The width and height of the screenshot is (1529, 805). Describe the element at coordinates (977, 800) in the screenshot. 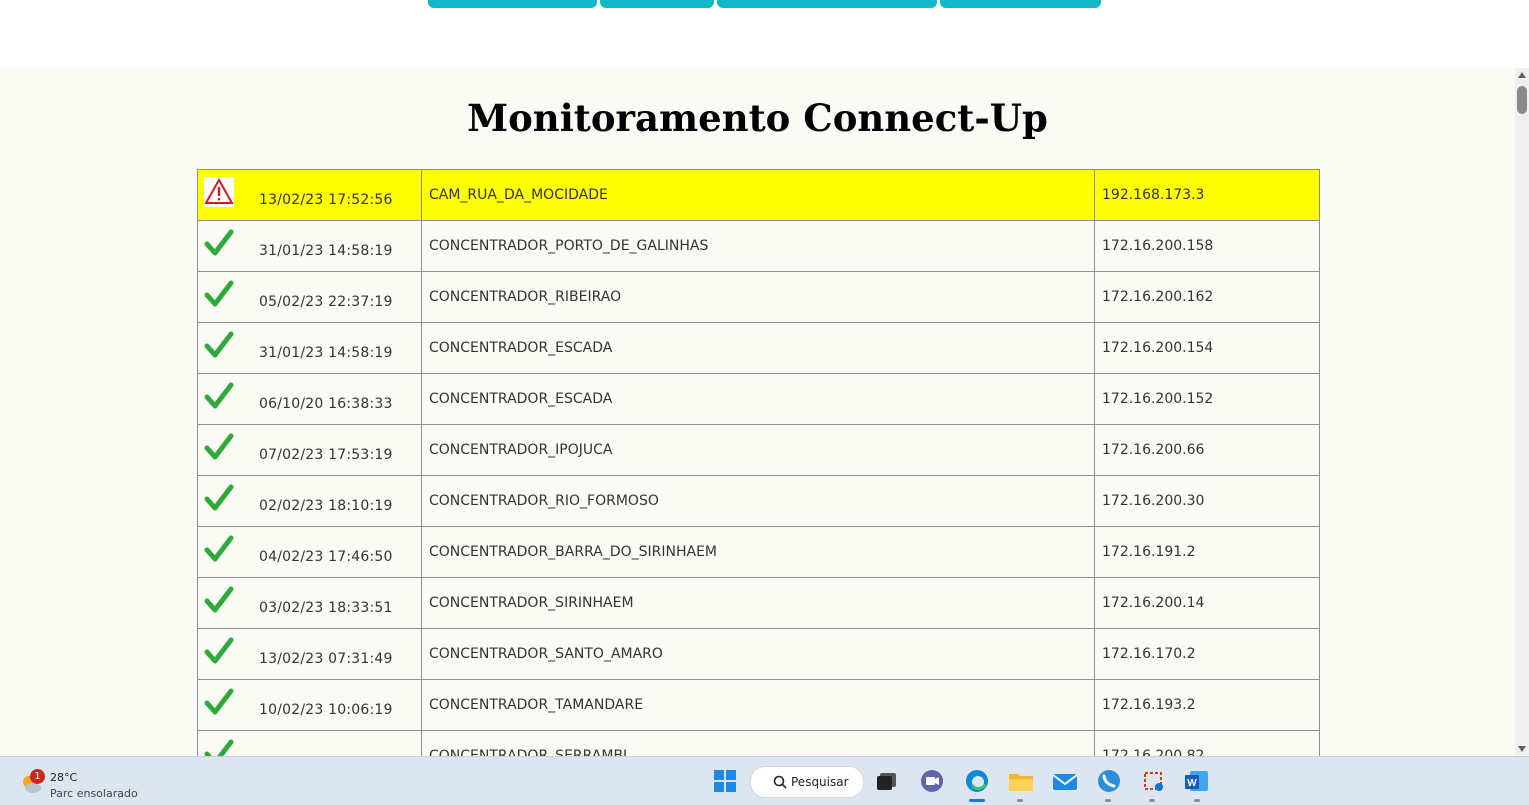

I see `active-app-indicator` at that location.